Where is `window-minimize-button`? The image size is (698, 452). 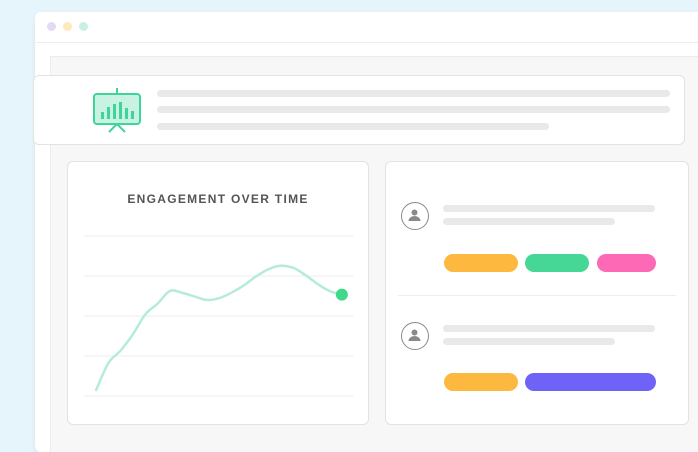
window-minimize-button is located at coordinates (67, 26).